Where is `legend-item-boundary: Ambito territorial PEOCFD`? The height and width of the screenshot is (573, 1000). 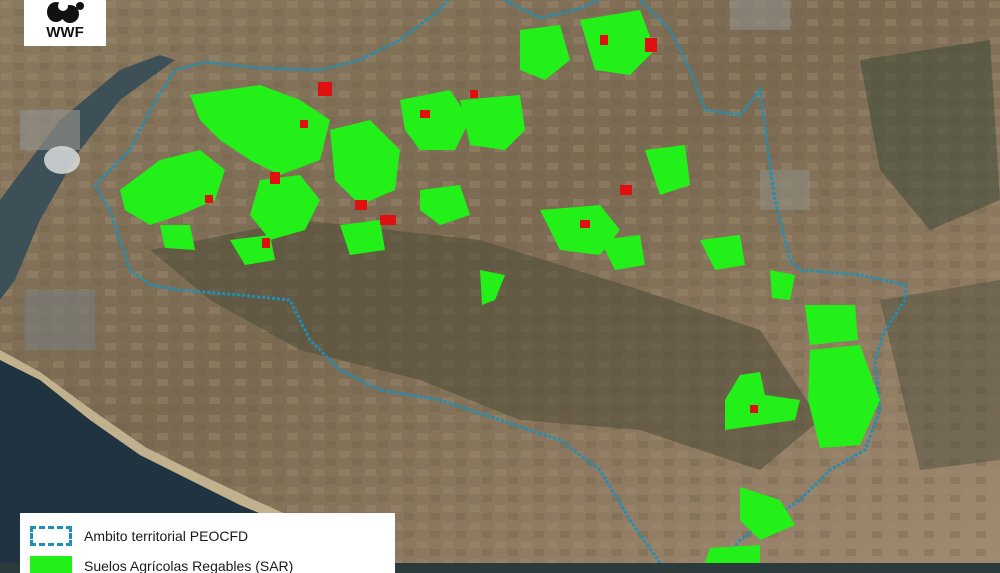 legend-item-boundary: Ambito territorial PEOCFD is located at coordinates (139, 536).